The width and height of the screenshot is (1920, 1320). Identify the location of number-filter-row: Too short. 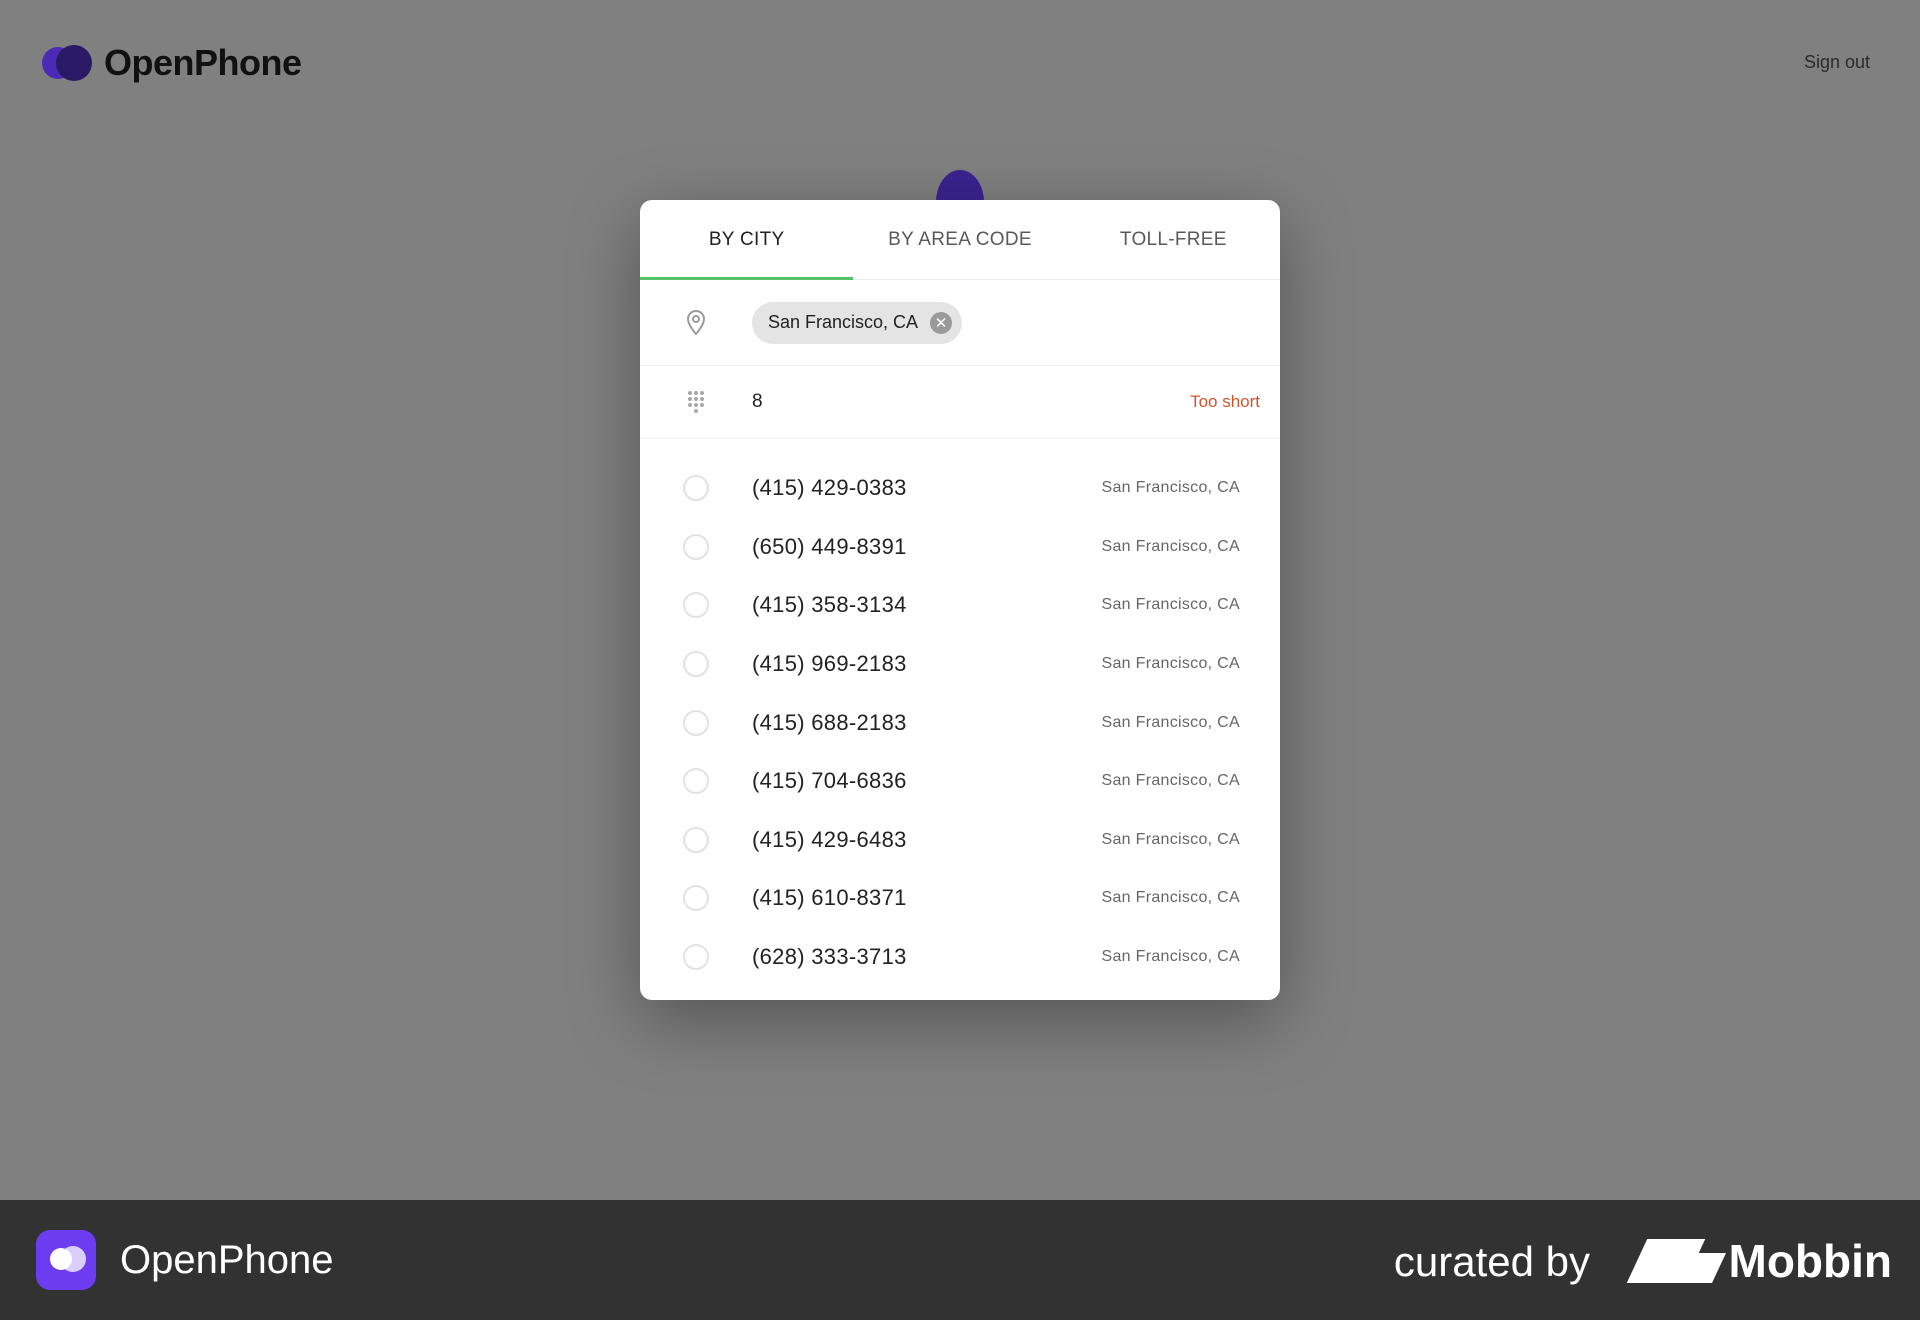
(960, 402).